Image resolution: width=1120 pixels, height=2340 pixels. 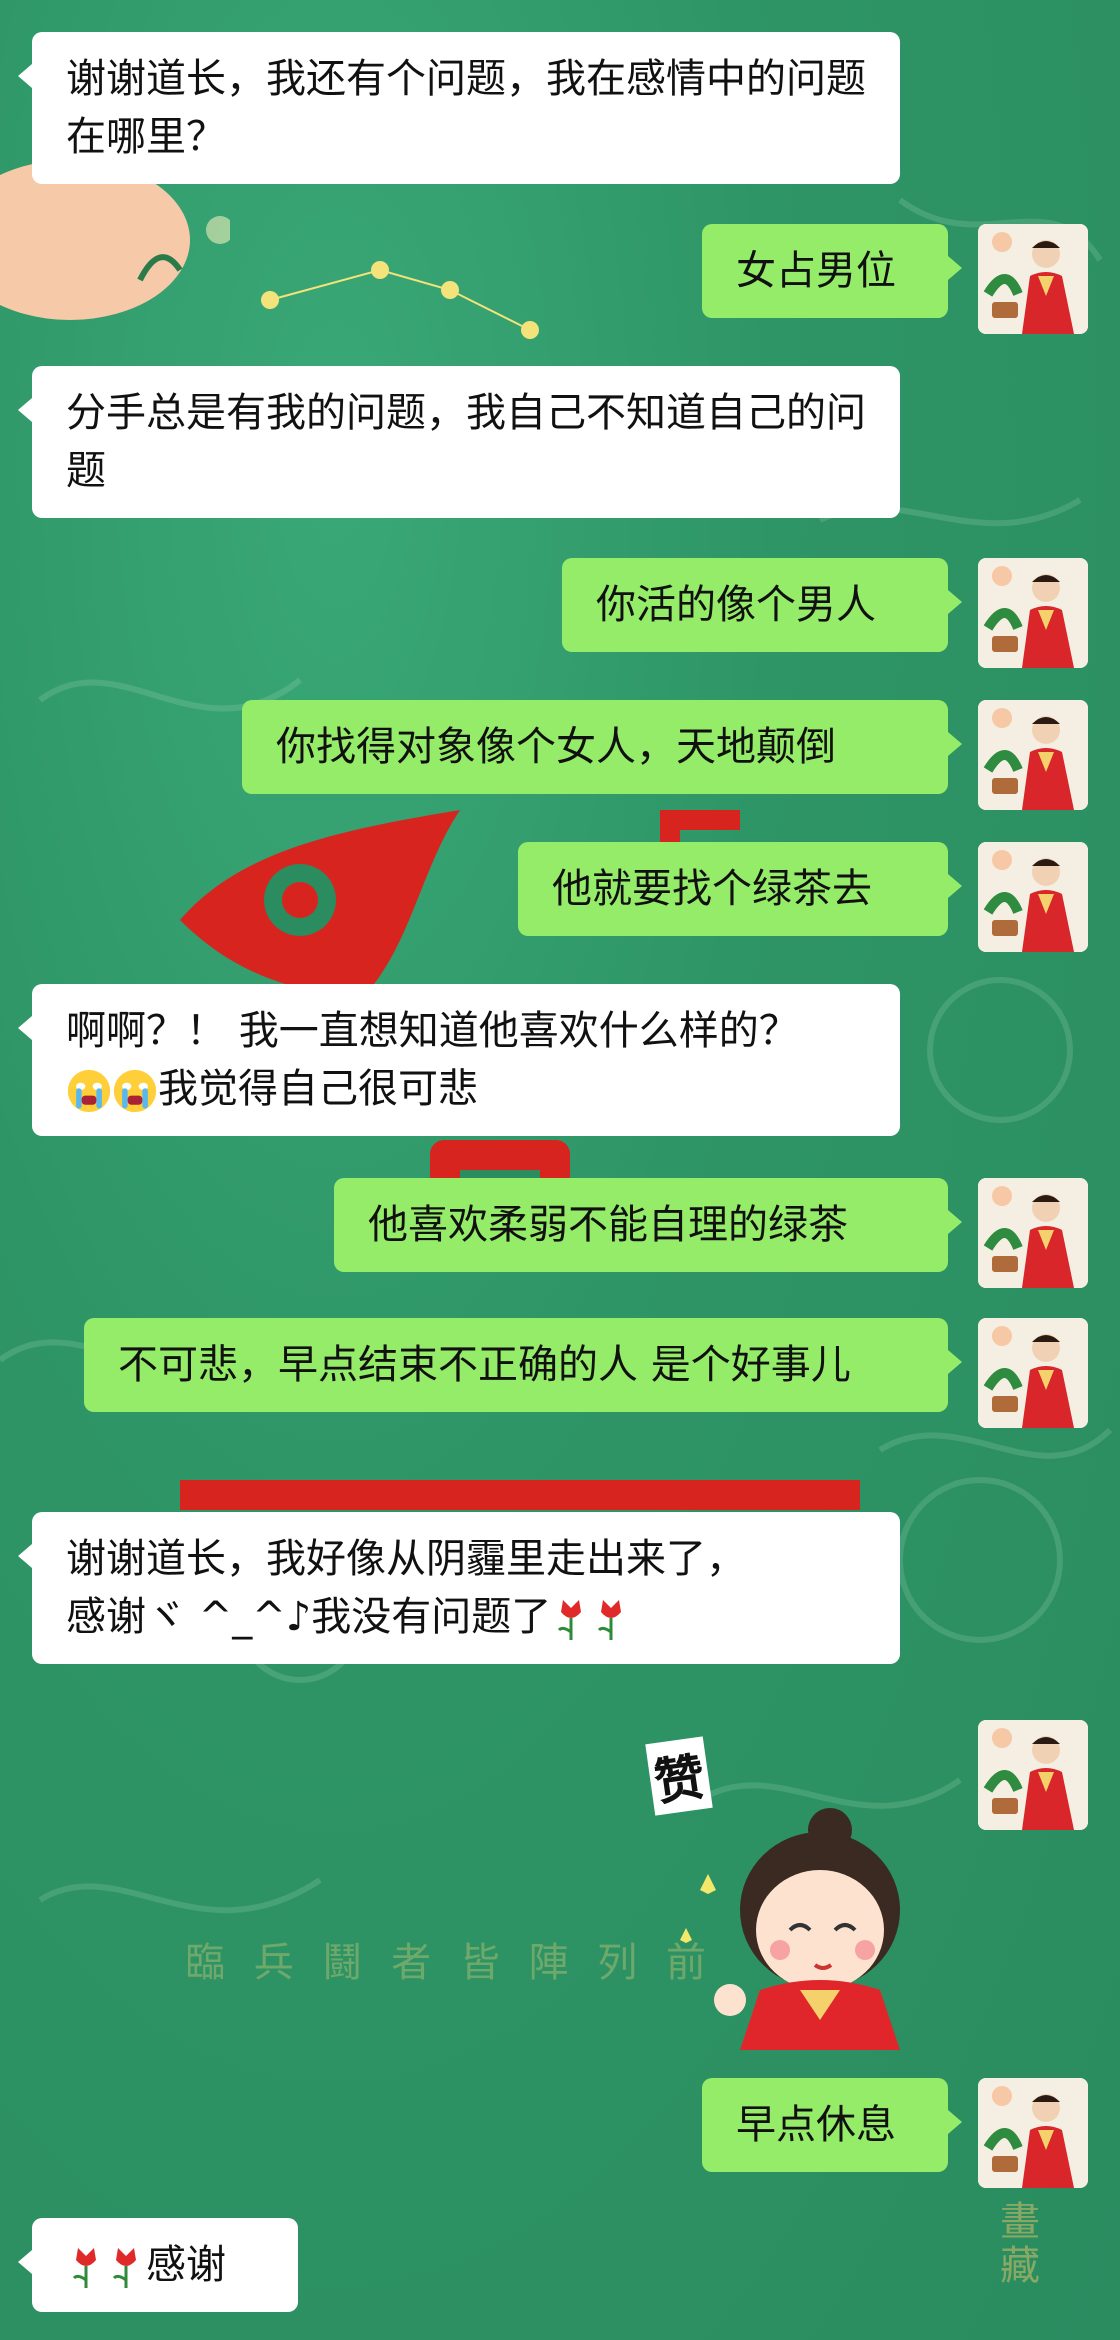 I want to click on message-row: 谢谢道长，我还有个问题，我在感情中的问题在哪里？, so click(x=459, y=108).